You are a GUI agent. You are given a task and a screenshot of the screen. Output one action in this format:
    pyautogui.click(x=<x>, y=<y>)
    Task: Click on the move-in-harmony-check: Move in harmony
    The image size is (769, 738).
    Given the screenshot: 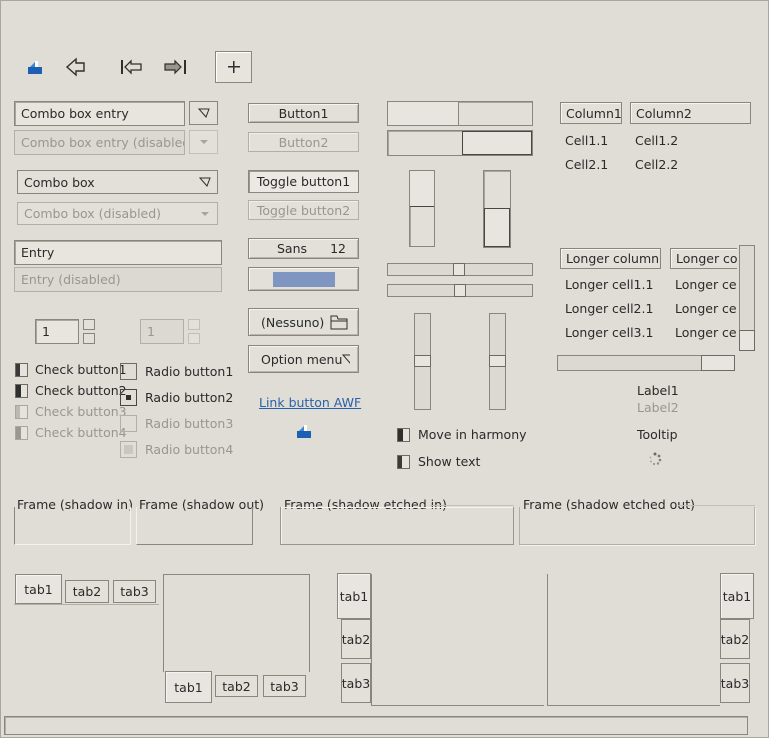 What is the action you would take?
    pyautogui.click(x=462, y=434)
    